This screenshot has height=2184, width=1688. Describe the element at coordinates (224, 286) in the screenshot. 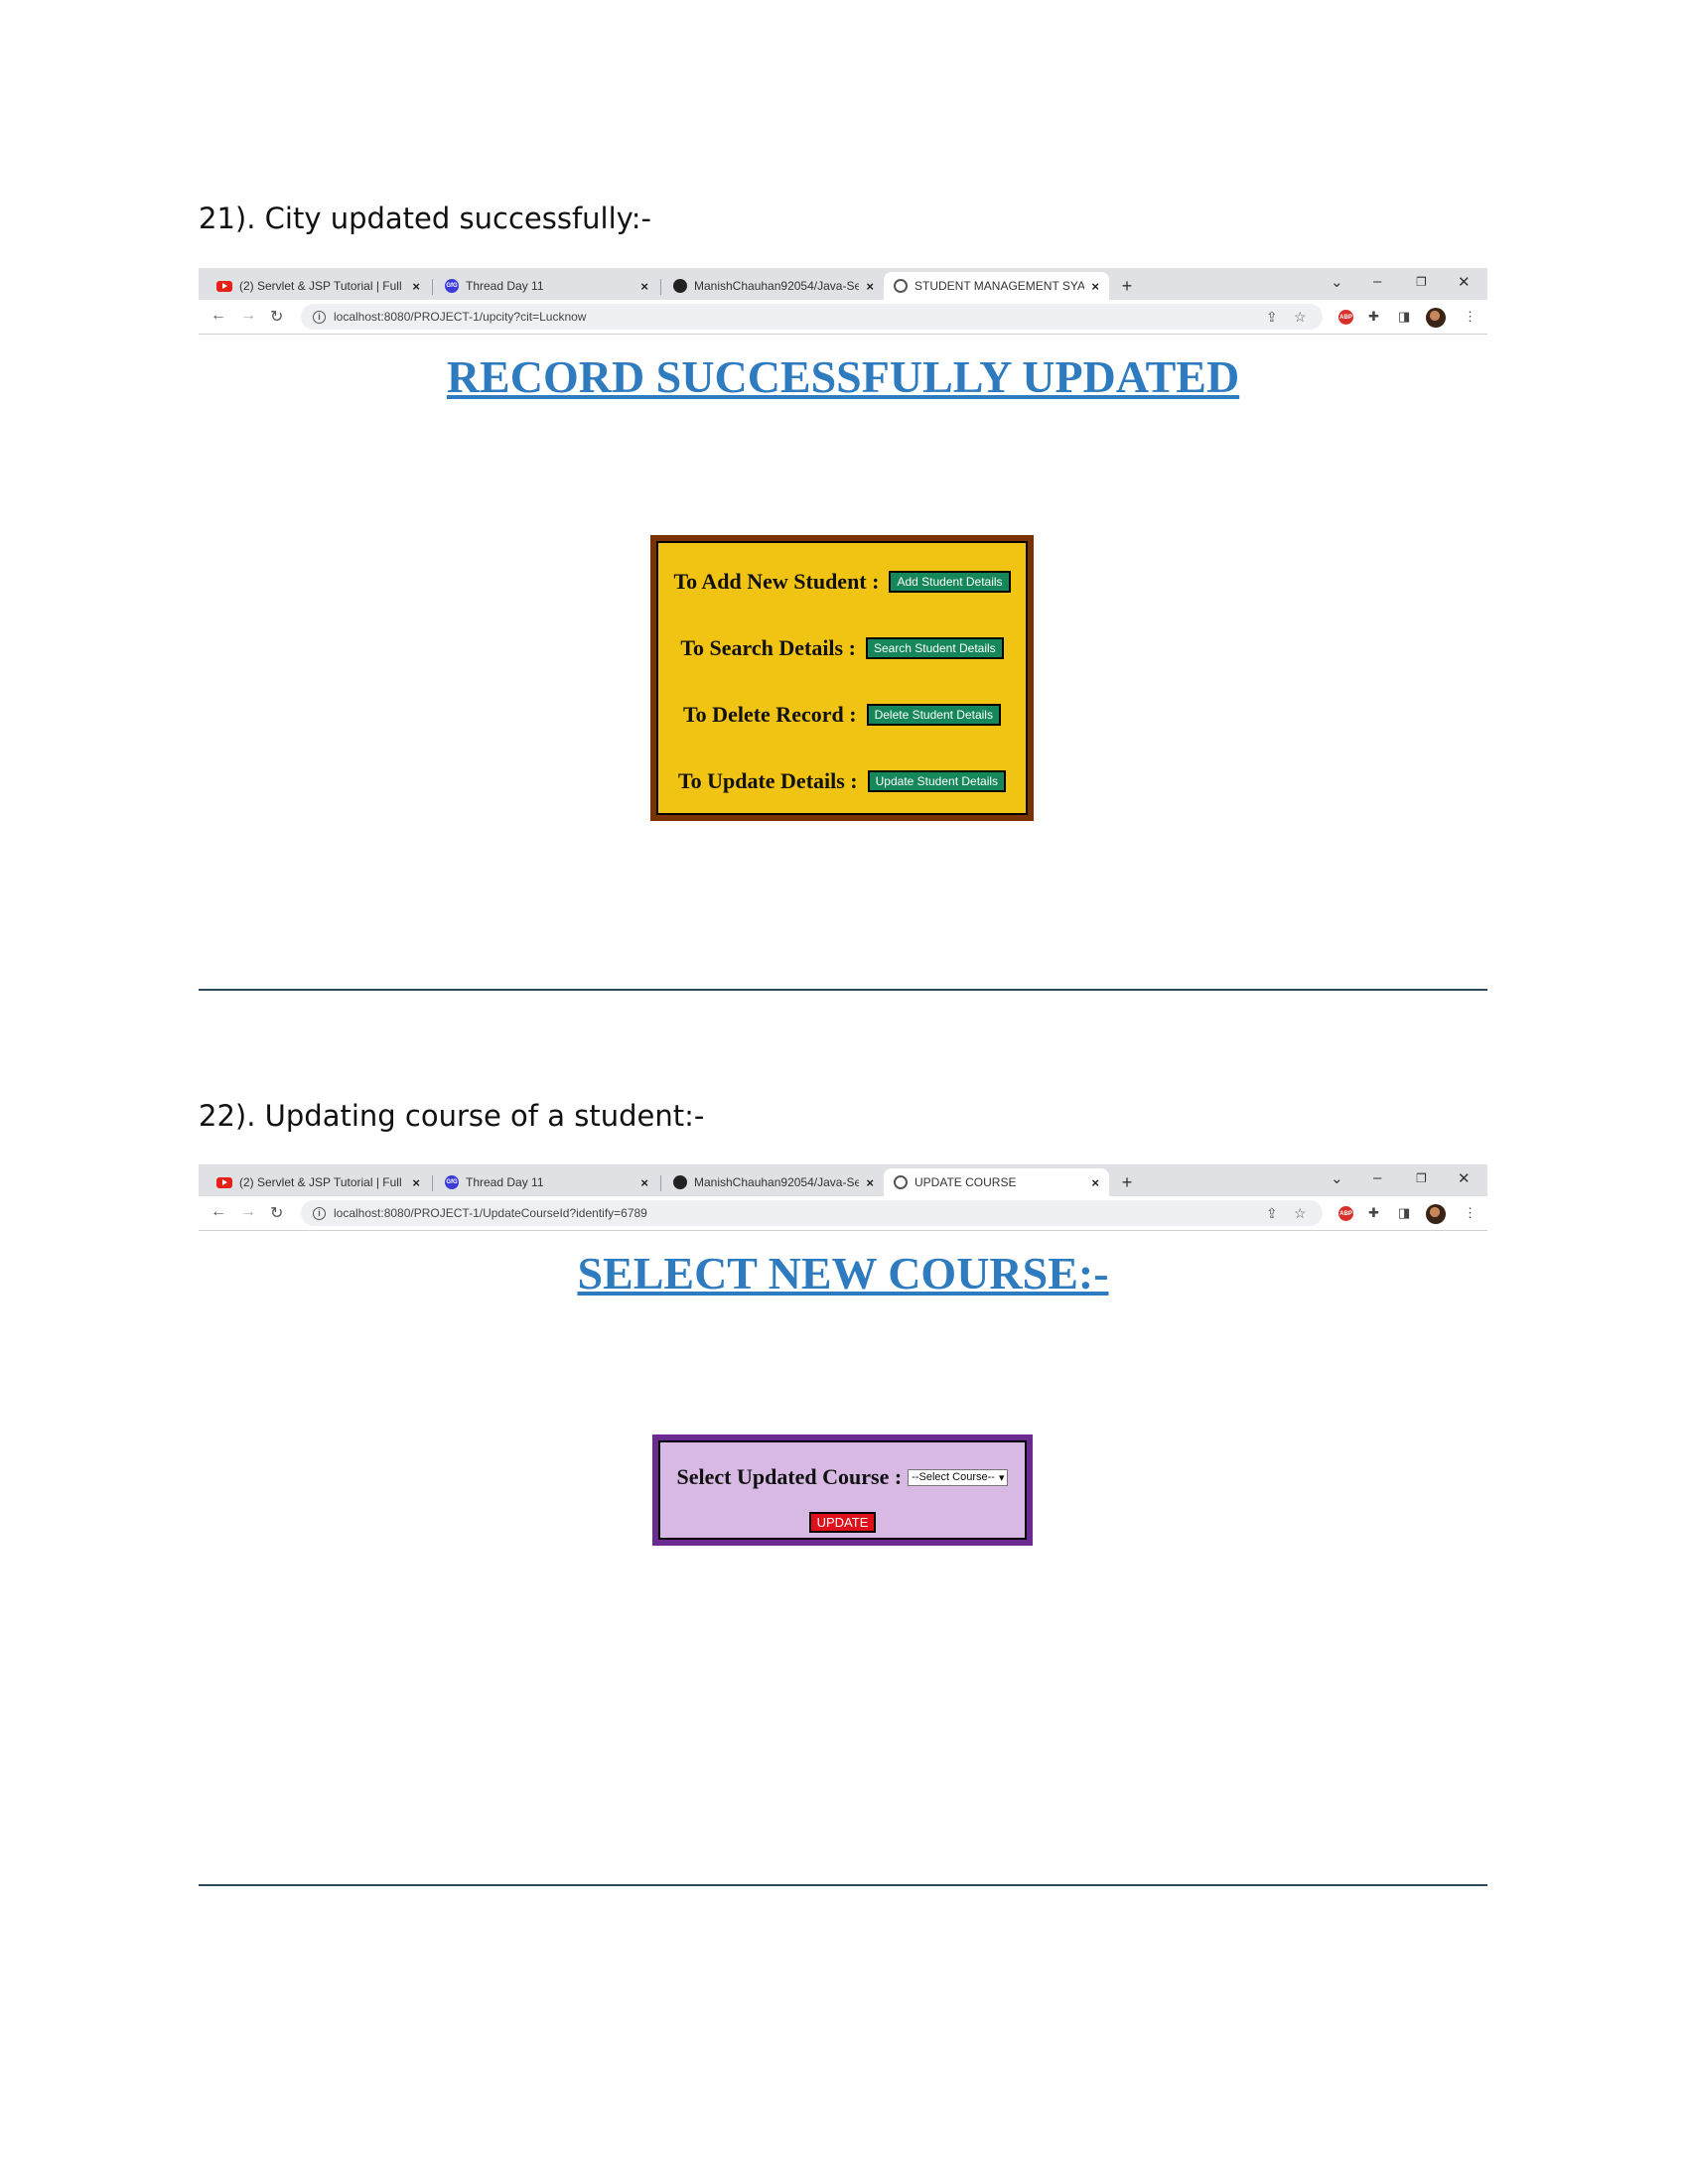

I see `youtube-icon` at that location.